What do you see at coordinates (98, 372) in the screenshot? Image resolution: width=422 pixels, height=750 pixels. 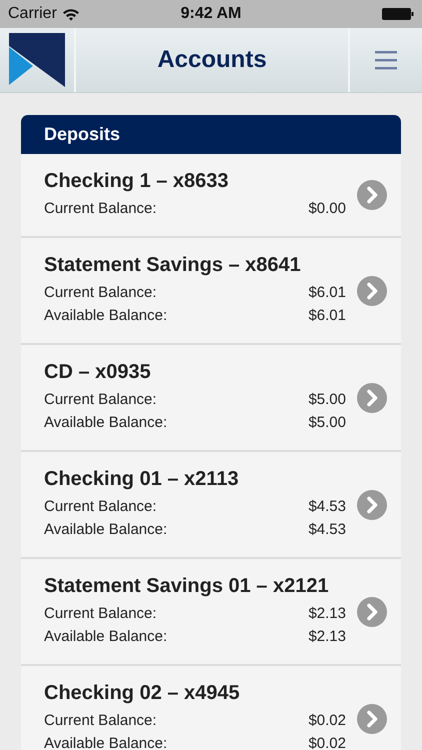 I see `account-name: CD – x0935` at bounding box center [98, 372].